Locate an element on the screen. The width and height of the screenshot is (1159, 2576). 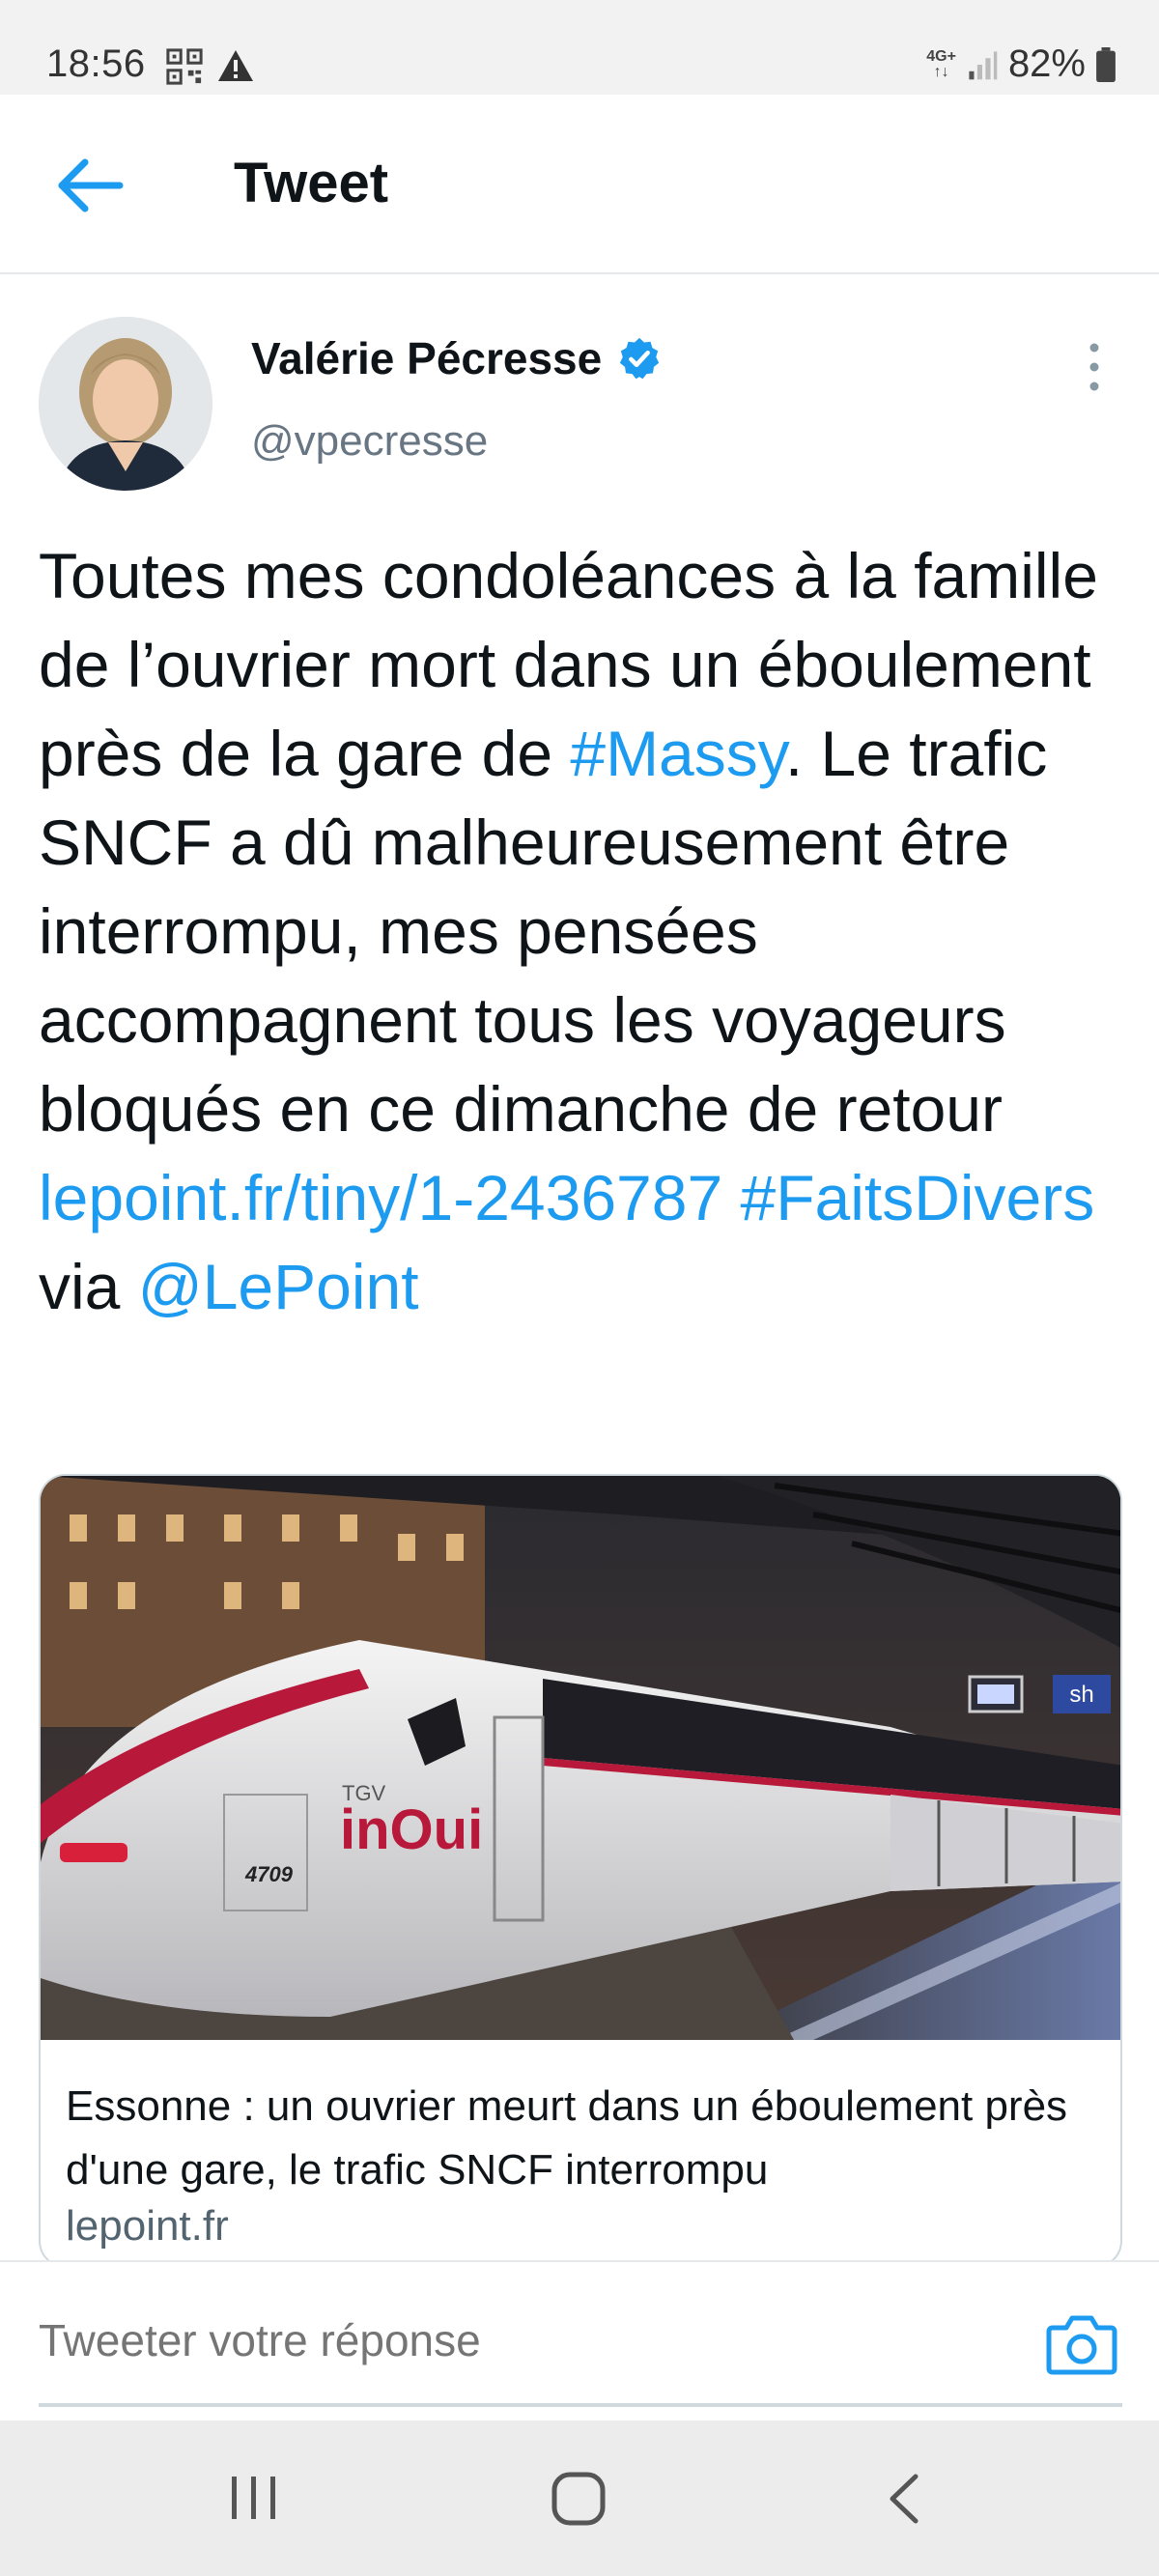
app-header: Tweet is located at coordinates (579, 184).